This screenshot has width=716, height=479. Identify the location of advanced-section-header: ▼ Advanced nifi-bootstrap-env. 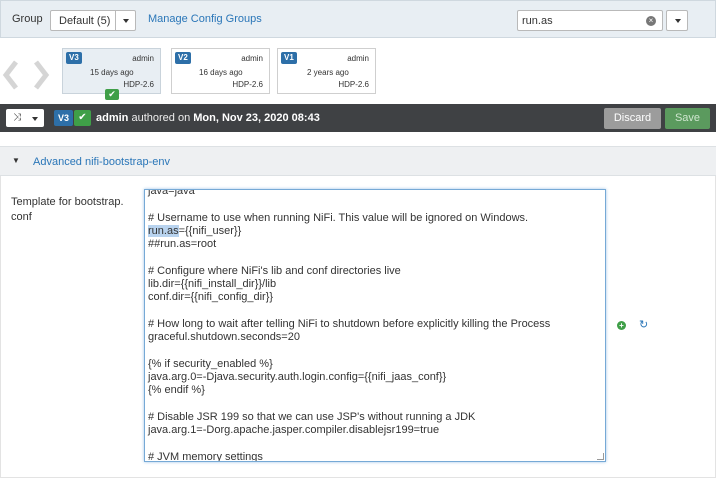
(358, 161).